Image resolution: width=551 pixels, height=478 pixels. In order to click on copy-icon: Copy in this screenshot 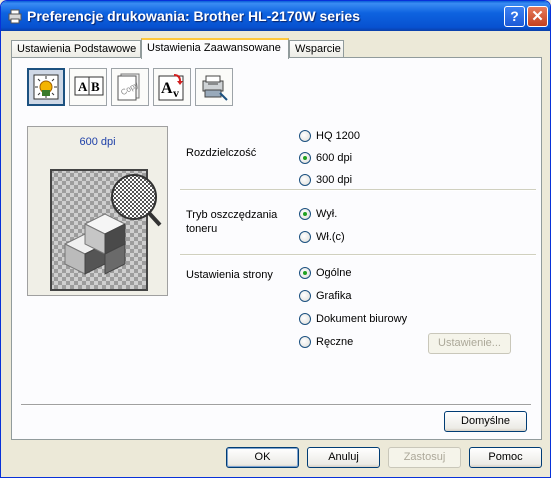, I will do `click(128, 87)`.